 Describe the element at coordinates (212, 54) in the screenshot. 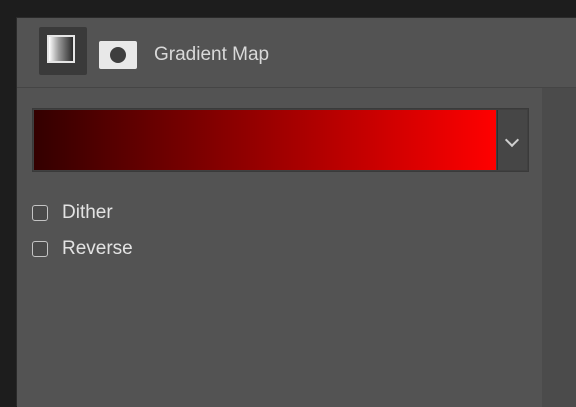

I see `panel-title: Gradient Map` at that location.